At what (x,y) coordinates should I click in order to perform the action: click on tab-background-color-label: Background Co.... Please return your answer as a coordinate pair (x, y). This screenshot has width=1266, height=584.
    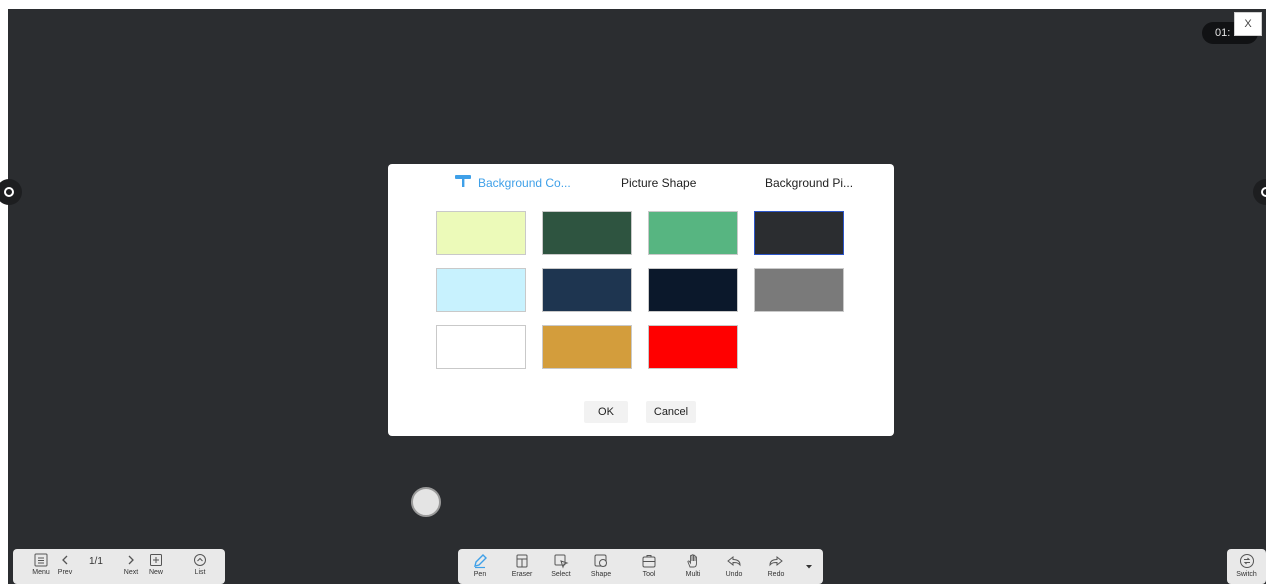
    Looking at the image, I should click on (524, 183).